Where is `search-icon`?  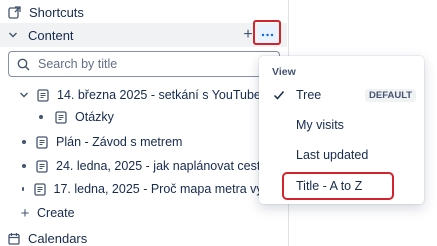 search-icon is located at coordinates (23, 64).